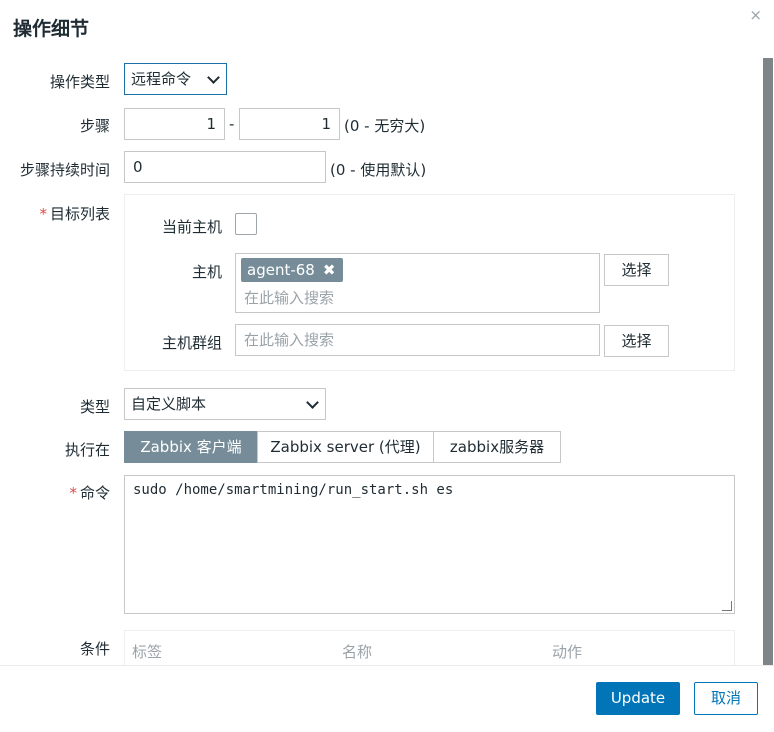  I want to click on current-host-checkbox, so click(246, 224).